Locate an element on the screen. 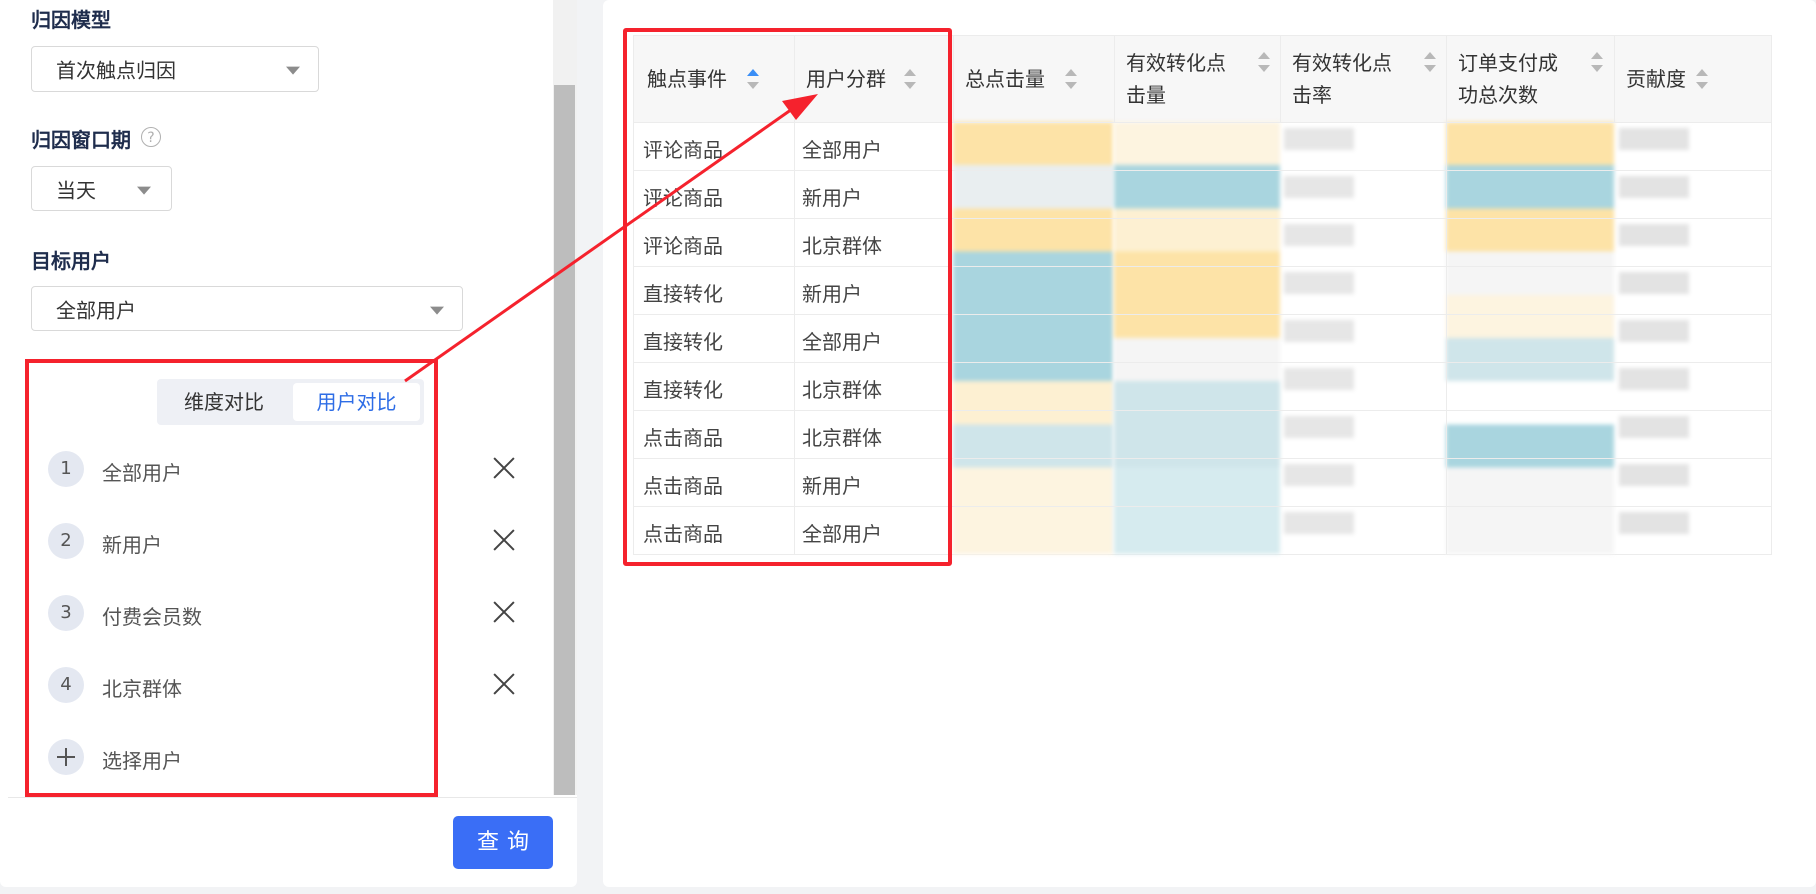 The width and height of the screenshot is (1816, 894). annotation-arrow is located at coordinates (611, 238).